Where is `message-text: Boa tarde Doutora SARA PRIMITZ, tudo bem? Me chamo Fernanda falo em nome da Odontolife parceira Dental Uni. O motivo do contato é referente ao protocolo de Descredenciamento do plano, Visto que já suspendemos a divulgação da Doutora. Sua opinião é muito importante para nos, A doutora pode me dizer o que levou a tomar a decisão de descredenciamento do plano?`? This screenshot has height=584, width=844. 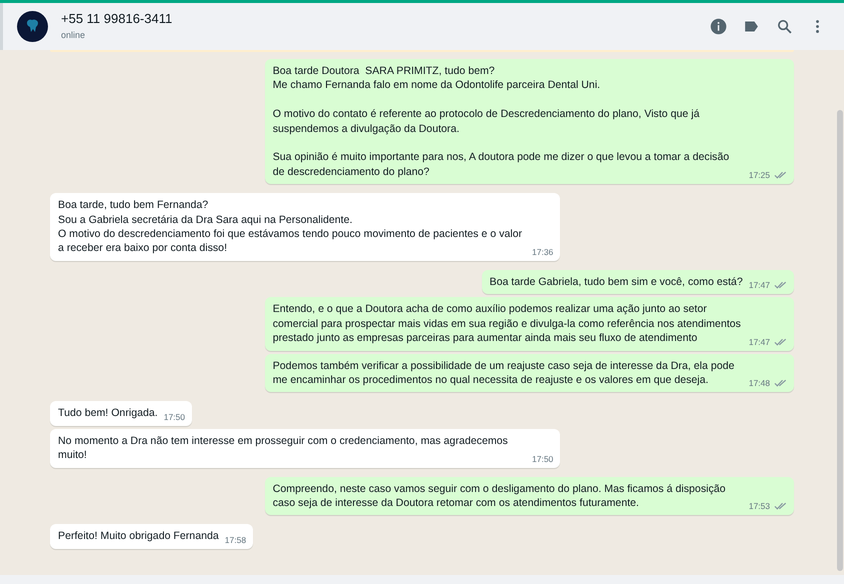 message-text: Boa tarde Doutora SARA PRIMITZ, tudo bem? Me chamo Fernanda falo em nome da Odontolife parceira Dental Uni. O motivo do contato é referente ao protocolo de Descredenciamento do plano, Visto que já suspendemos a divulgação da Doutora. Sua opinião é muito importante para nos, A doutora pode me dizer o que levou a tomar a decisão de descredenciamento do plano? is located at coordinates (501, 122).